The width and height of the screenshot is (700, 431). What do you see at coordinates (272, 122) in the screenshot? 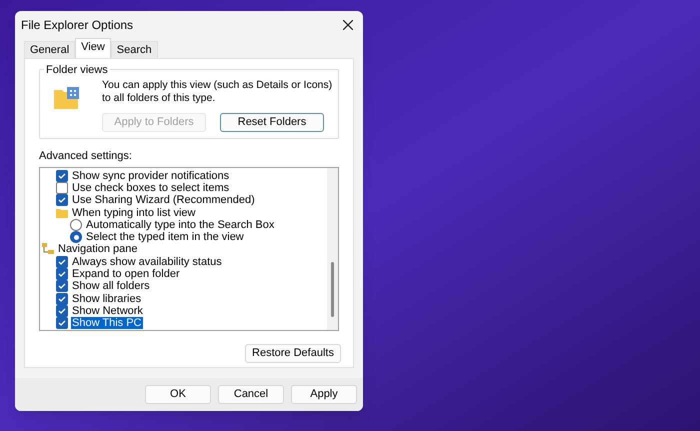
I see `folder-views-button: Reset Folders` at bounding box center [272, 122].